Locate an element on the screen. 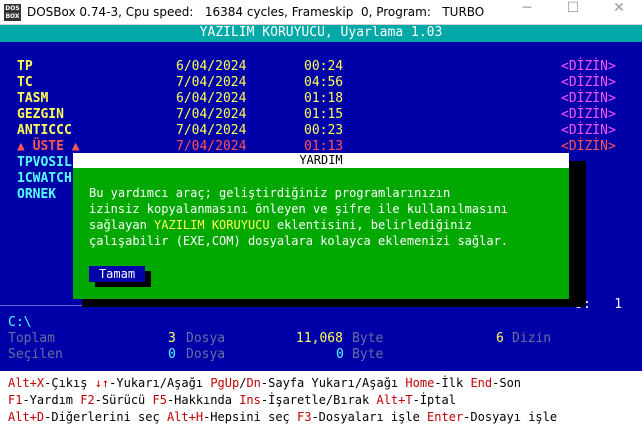 The height and width of the screenshot is (427, 642). shortcut-key: F1 is located at coordinates (15, 400).